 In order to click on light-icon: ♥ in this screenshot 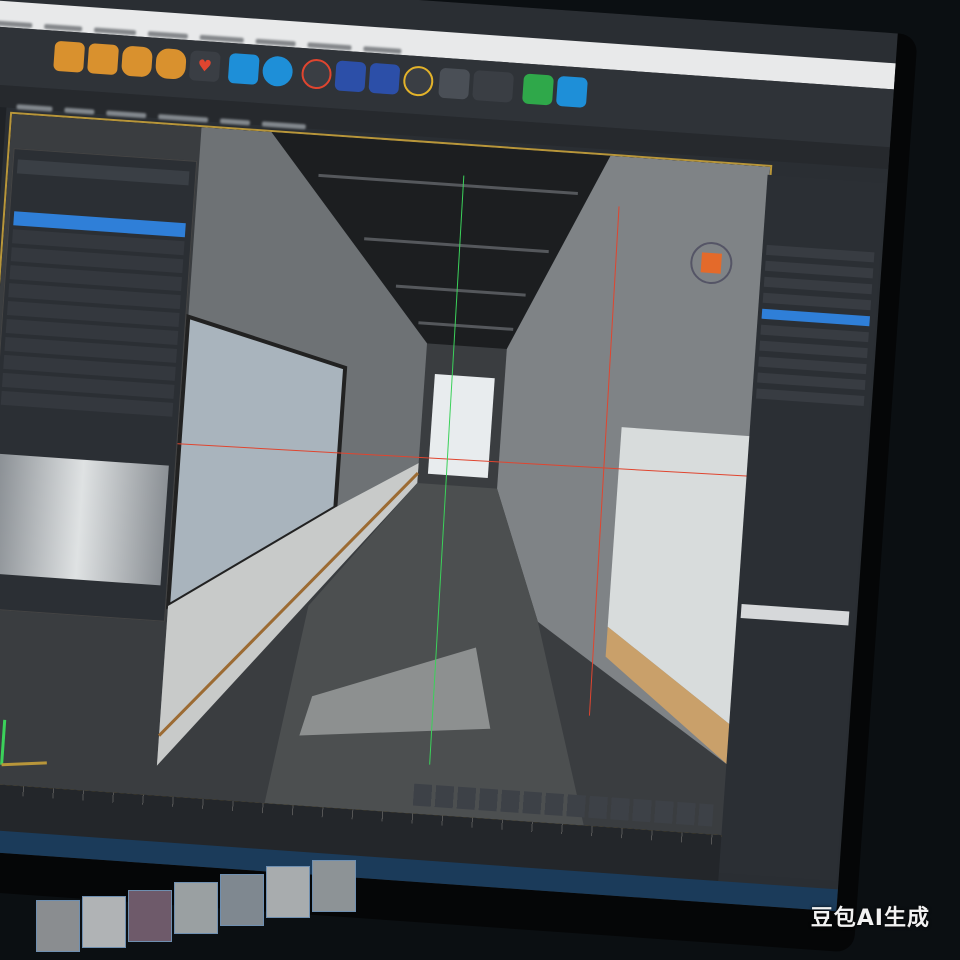, I will do `click(204, 66)`.